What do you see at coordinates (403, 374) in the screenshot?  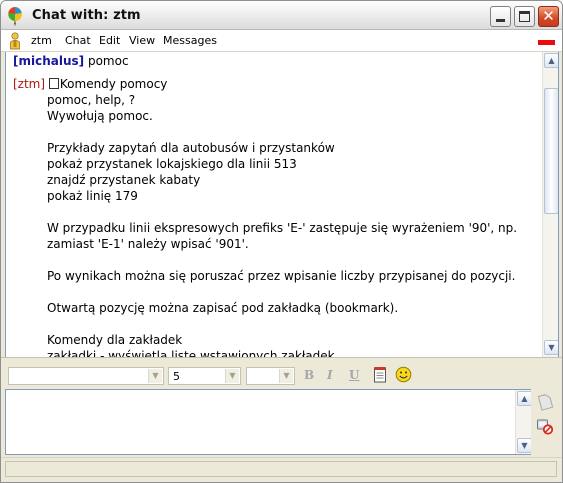 I see `smiley-icon` at bounding box center [403, 374].